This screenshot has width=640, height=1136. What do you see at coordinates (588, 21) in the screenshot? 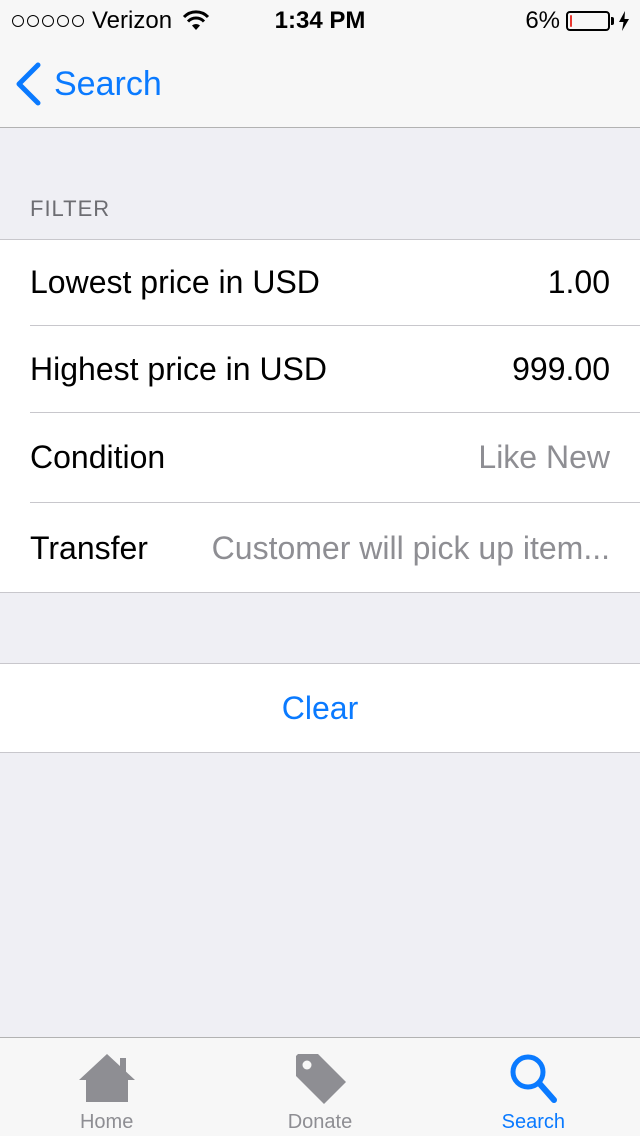
I see `battery-icon` at bounding box center [588, 21].